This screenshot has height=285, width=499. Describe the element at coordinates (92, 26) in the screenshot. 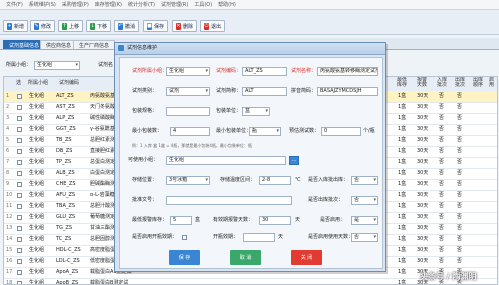

I see `arrow-down-icon: ↓` at that location.